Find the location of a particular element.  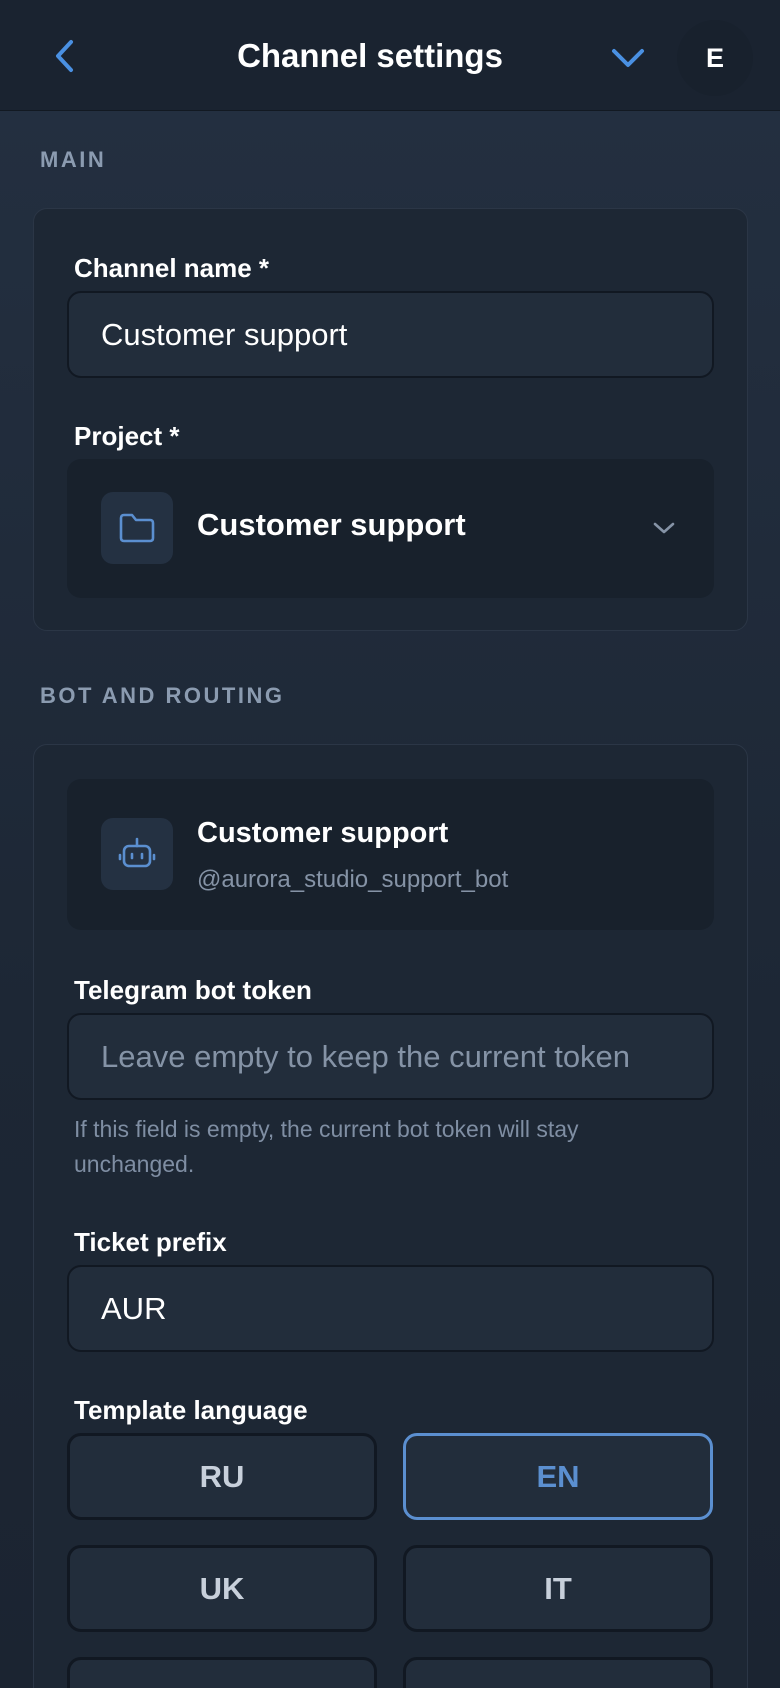

project-label: Project * is located at coordinates (127, 436).